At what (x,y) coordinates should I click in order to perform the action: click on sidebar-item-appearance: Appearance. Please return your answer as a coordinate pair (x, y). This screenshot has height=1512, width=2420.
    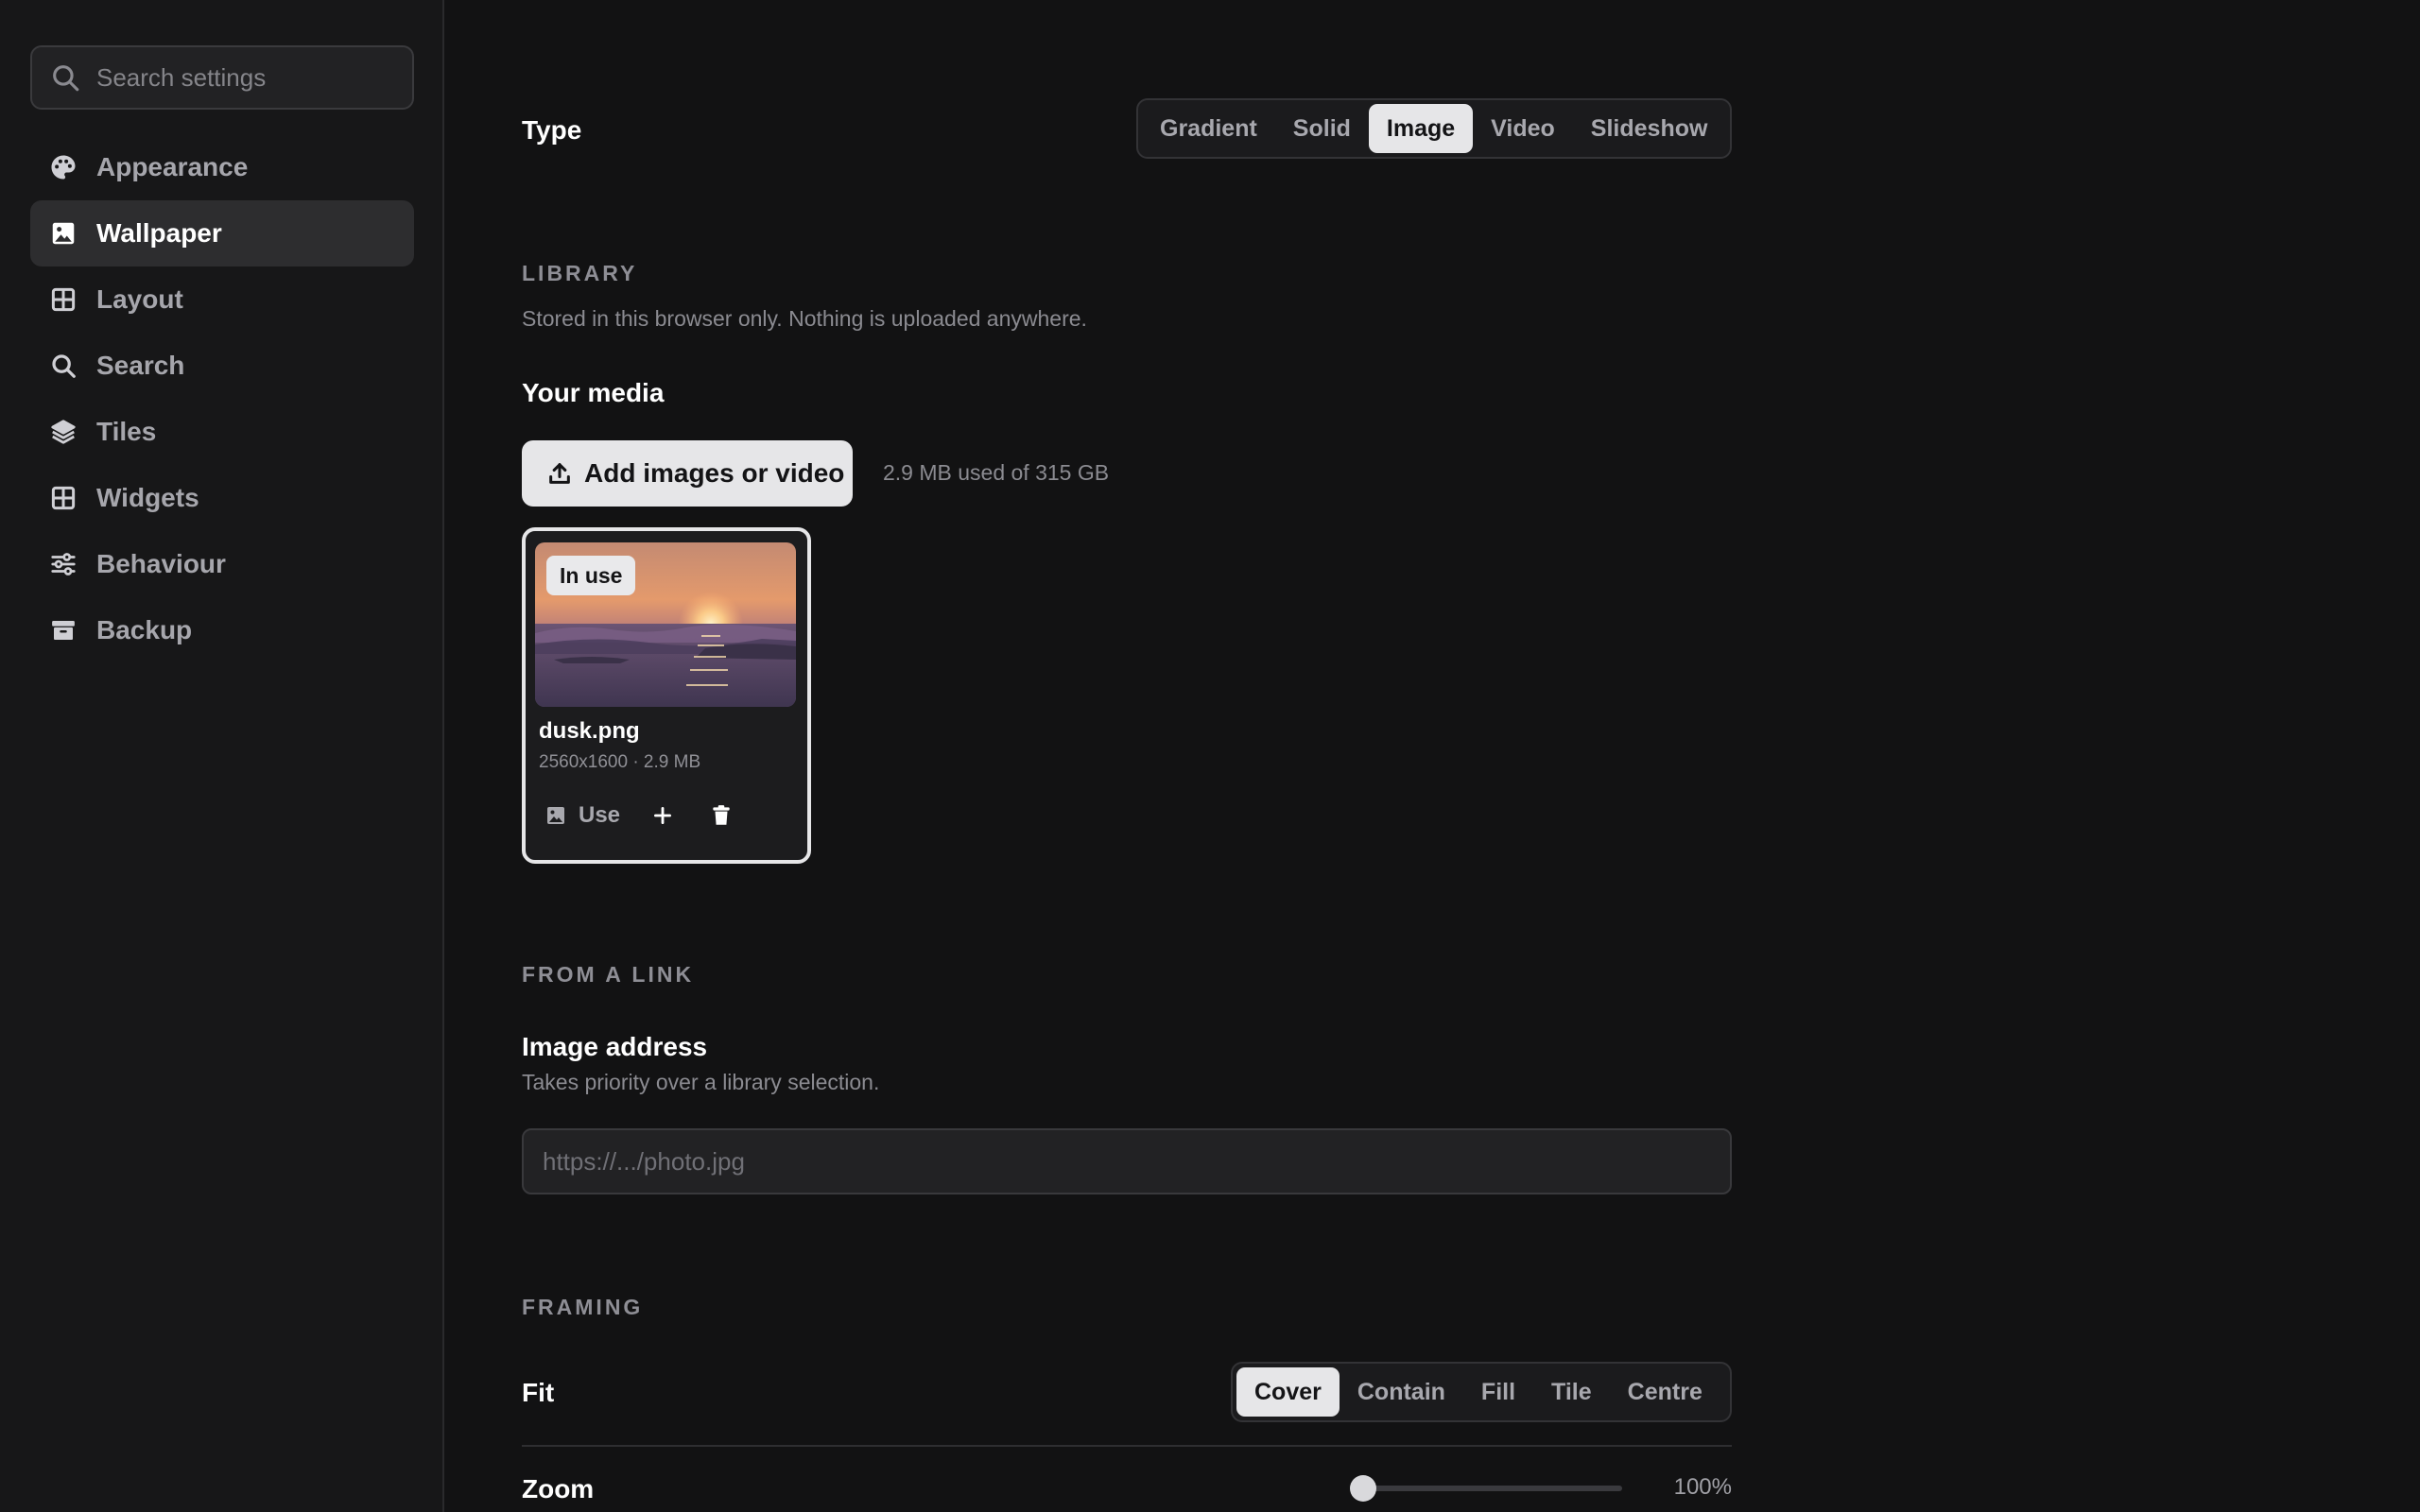
    Looking at the image, I should click on (222, 167).